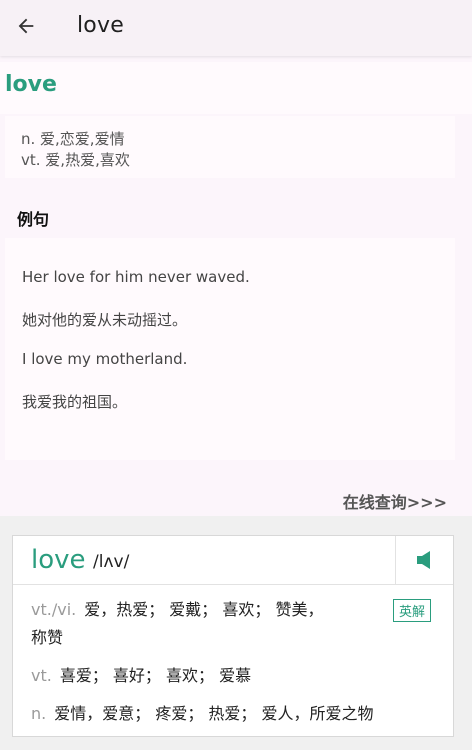  Describe the element at coordinates (204, 609) in the screenshot. I see `sense-text: 爱，热爱； 爱戴； 喜欢； 赞美，` at that location.